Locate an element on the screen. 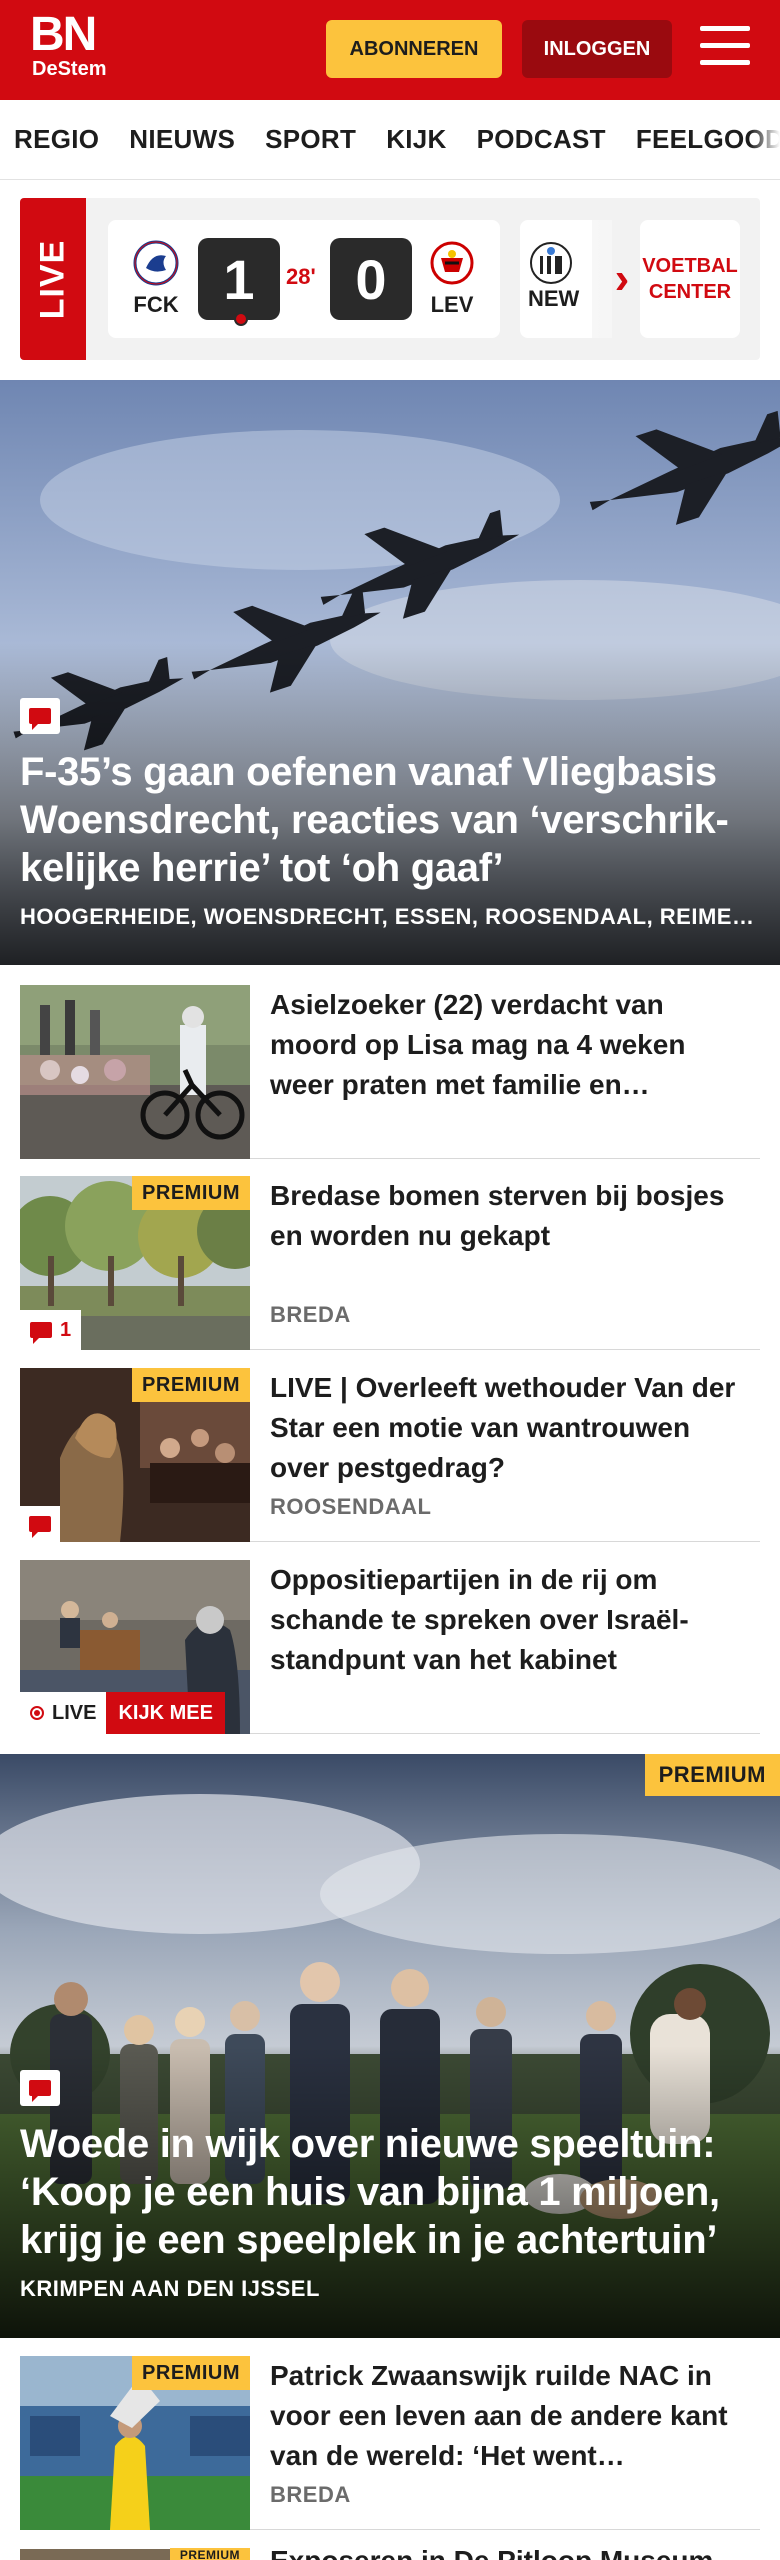 The image size is (780, 2560). site-logo: BN DeStem is located at coordinates (68, 44).